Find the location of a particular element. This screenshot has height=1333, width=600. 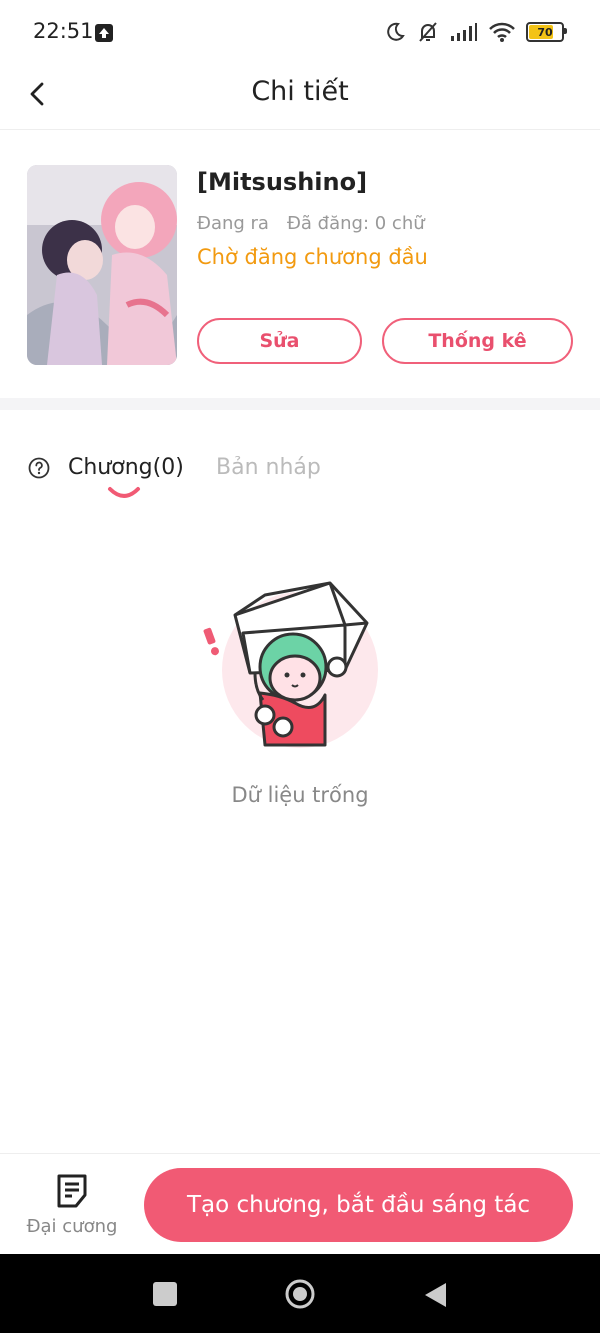

status-time: 22:51 is located at coordinates (63, 31).